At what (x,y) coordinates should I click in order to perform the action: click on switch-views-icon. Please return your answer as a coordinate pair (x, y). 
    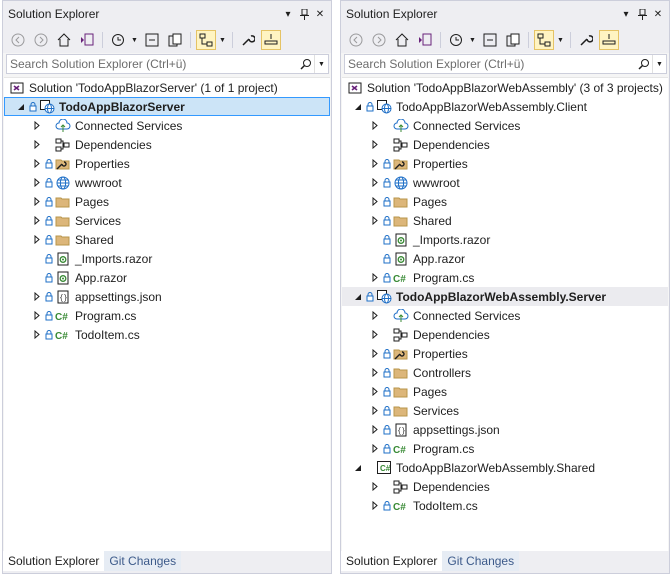
    Looking at the image, I should click on (425, 40).